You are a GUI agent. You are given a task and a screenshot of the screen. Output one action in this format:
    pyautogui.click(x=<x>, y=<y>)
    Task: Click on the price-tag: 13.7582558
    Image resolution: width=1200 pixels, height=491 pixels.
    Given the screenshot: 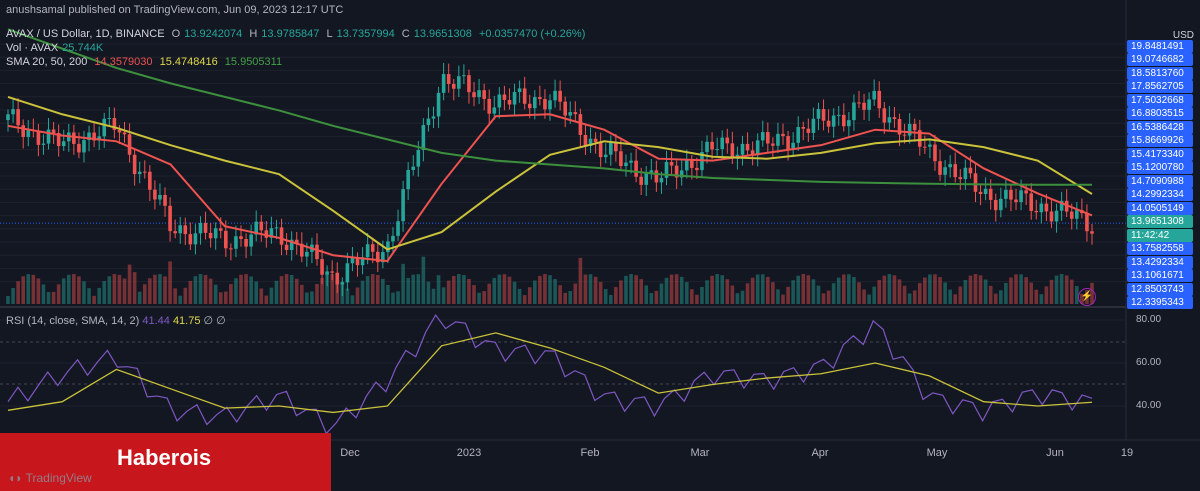 What is the action you would take?
    pyautogui.click(x=1160, y=248)
    